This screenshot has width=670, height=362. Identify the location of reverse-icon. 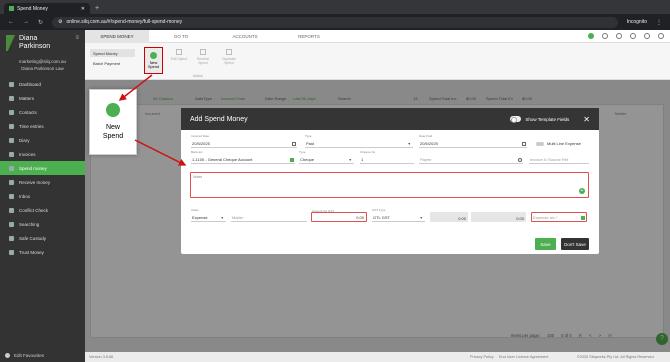
(203, 52).